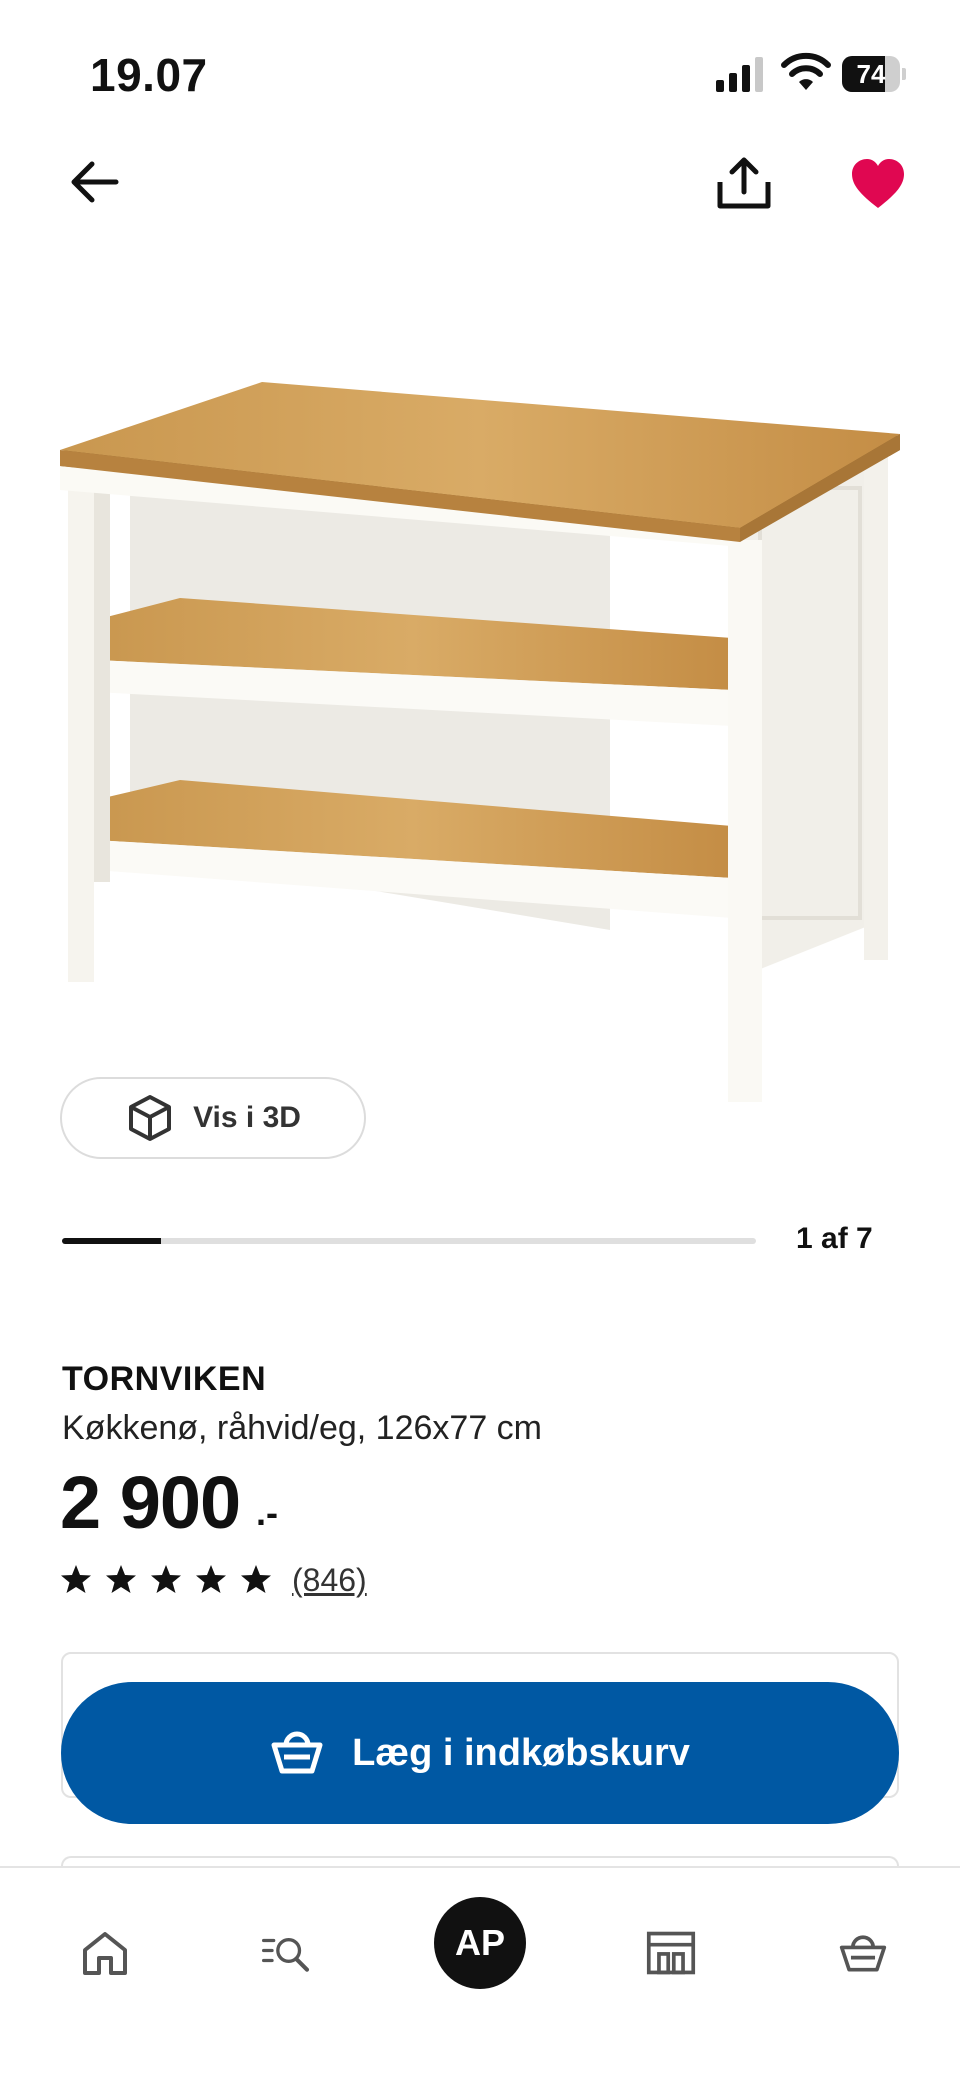 The width and height of the screenshot is (960, 2081). Describe the element at coordinates (150, 1502) in the screenshot. I see `product-price: 2 900` at that location.